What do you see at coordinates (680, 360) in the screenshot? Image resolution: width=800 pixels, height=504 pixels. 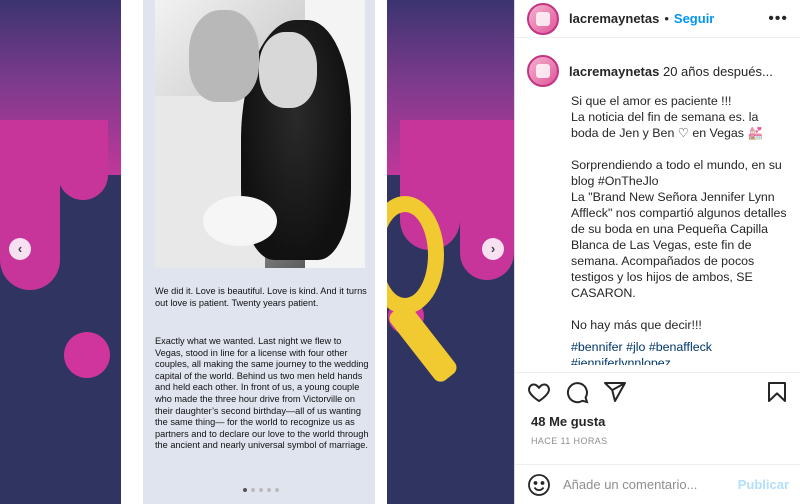 I see `hashtag-line: #jenniferlynnlopez` at bounding box center [680, 360].